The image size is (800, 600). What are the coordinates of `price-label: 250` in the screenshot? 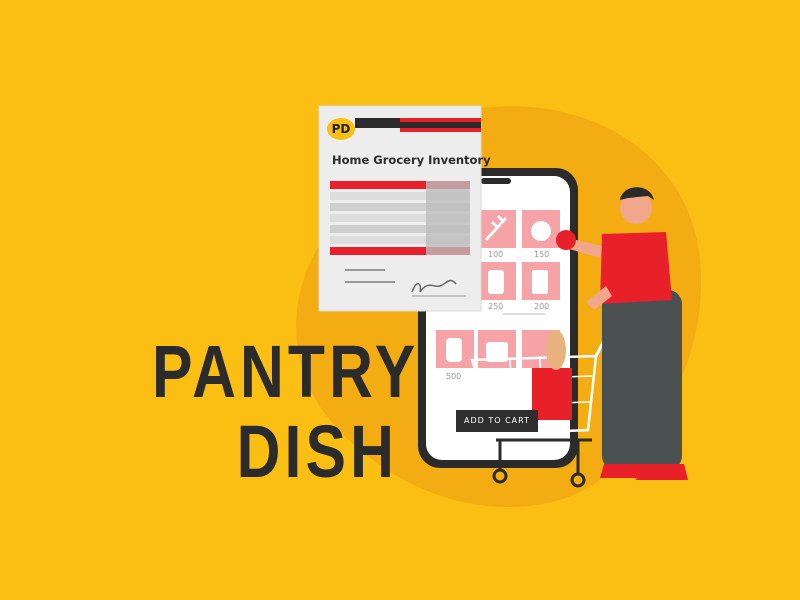 It's located at (496, 306).